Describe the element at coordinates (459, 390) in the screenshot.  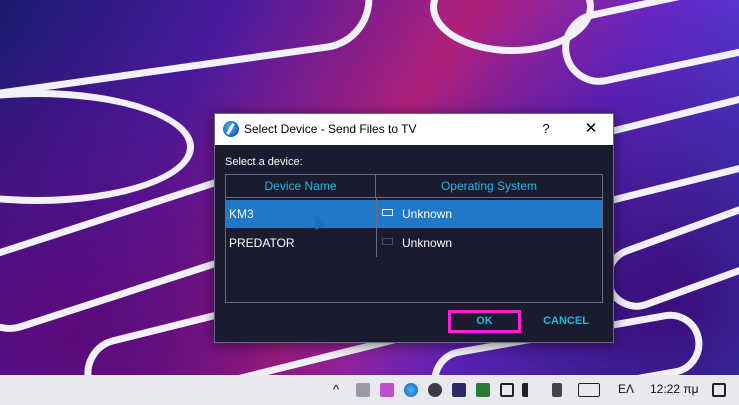
I see `chat-app-icon` at that location.